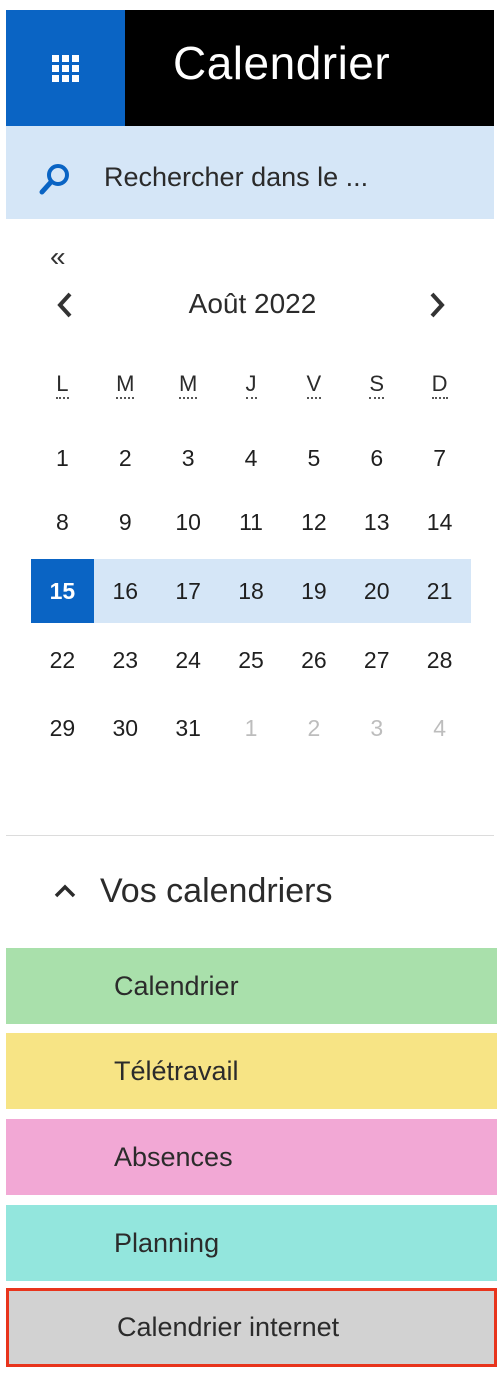 Image resolution: width=499 pixels, height=1380 pixels. What do you see at coordinates (188, 458) in the screenshot?
I see `calendar-day: 3` at bounding box center [188, 458].